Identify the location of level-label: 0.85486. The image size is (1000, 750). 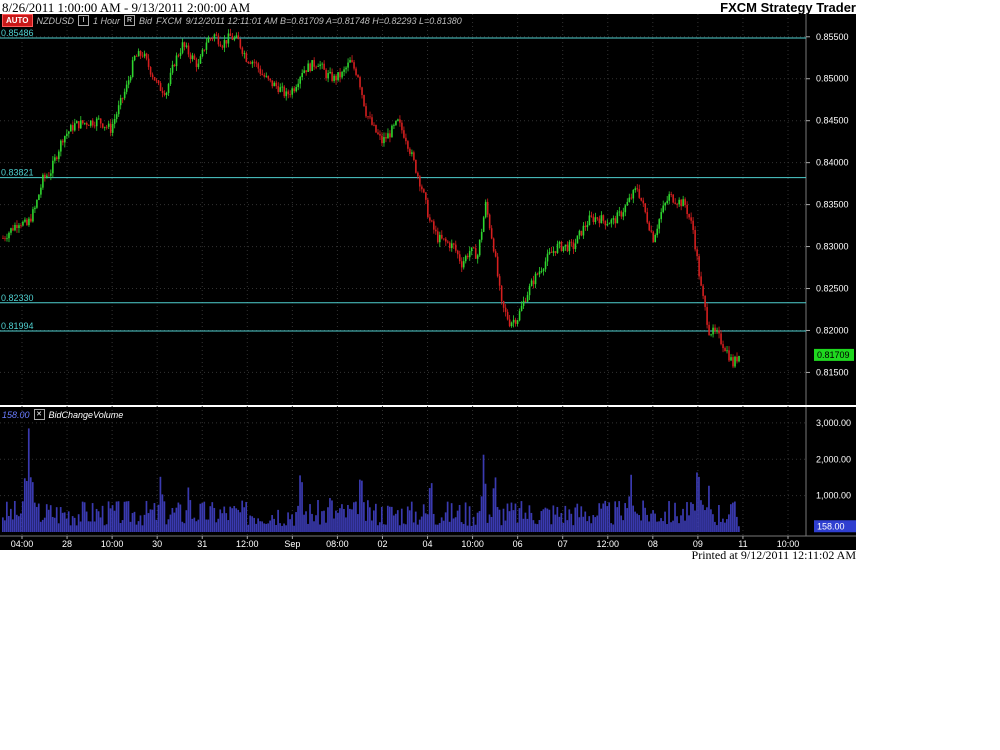
(17, 33).